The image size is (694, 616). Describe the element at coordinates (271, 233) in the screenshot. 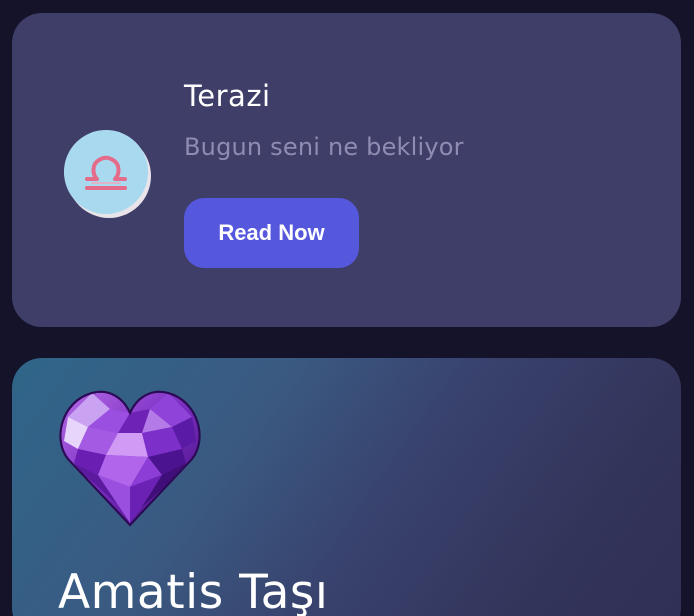

I see `read-now-button: Read Now` at that location.